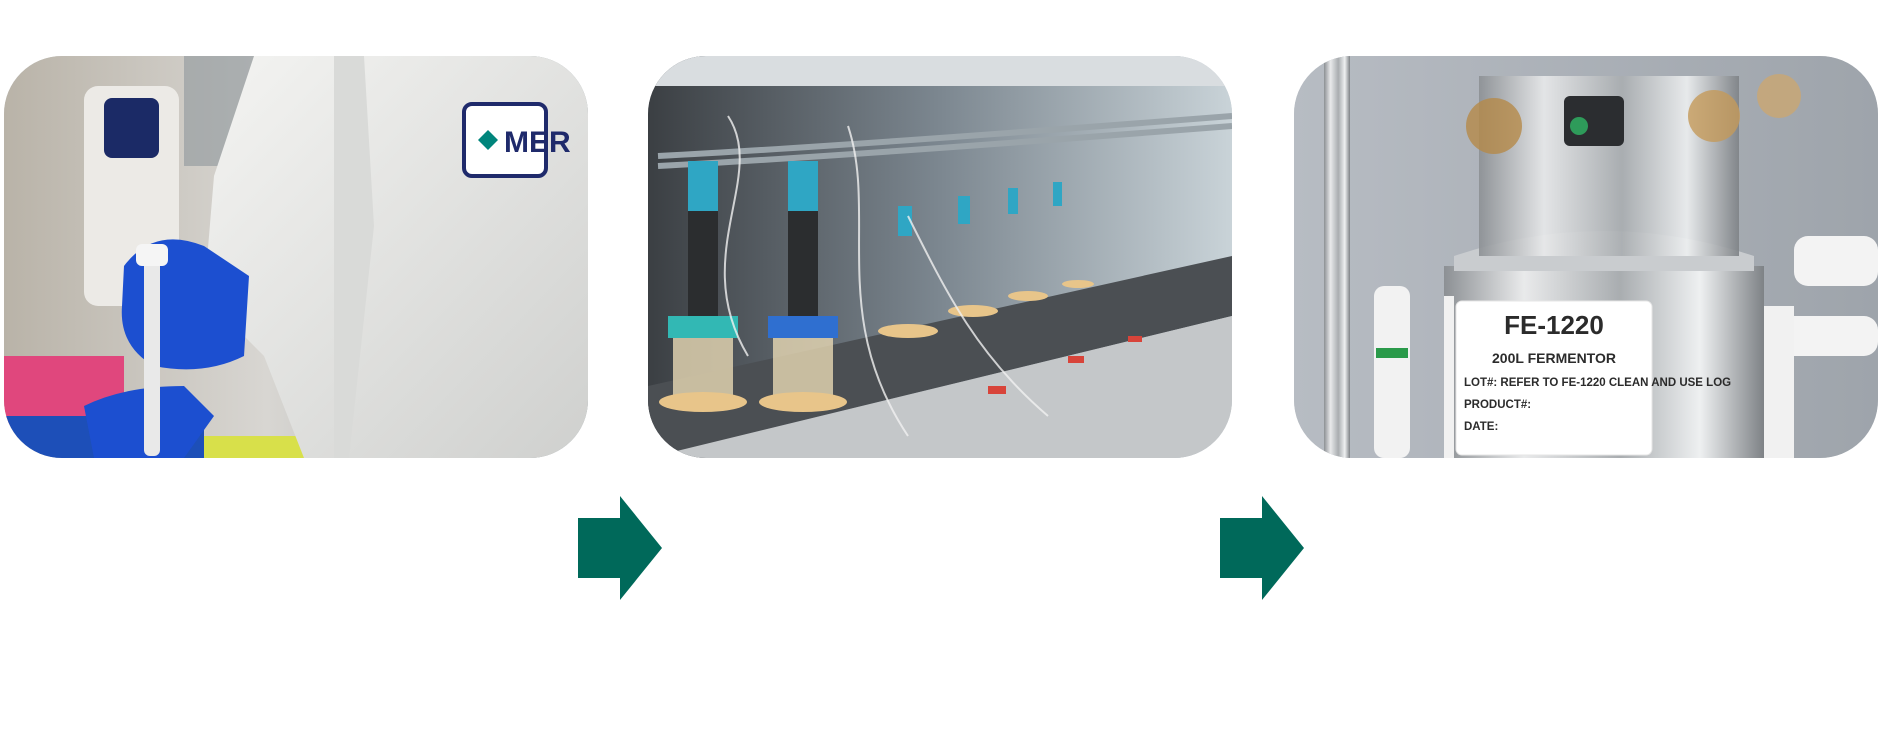 The image size is (1880, 731). Describe the element at coordinates (1497, 405) in the screenshot. I see `fermentor-product-label: PRODUCT#:` at that location.